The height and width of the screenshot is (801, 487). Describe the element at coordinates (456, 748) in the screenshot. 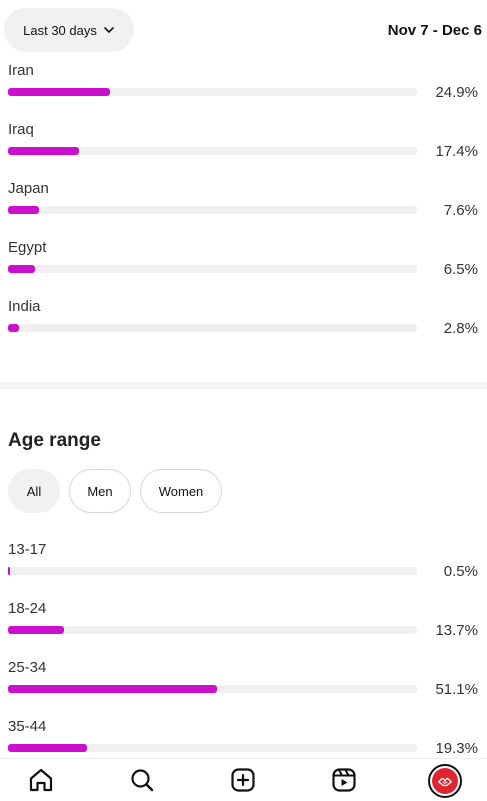

I see `percent-value: 19.3%` at that location.